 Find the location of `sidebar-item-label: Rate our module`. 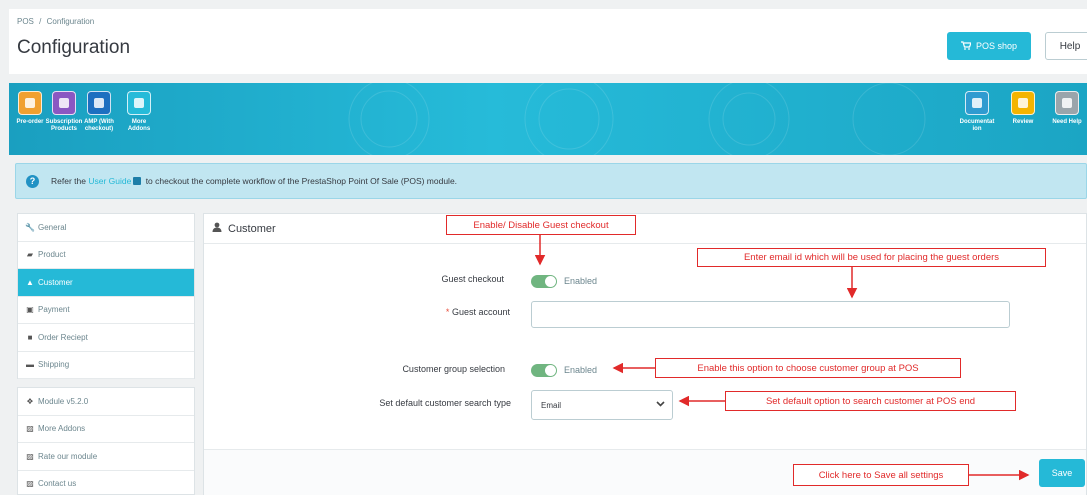

sidebar-item-label: Rate our module is located at coordinates (68, 456).